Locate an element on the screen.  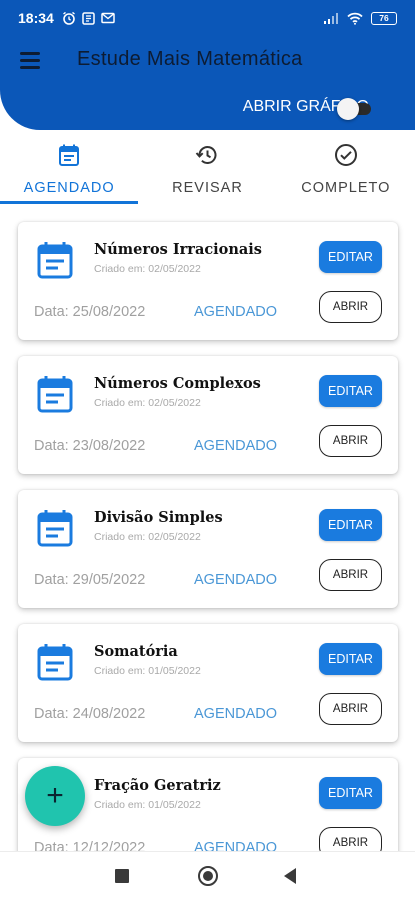
chart-toggle-switch is located at coordinates (354, 109).